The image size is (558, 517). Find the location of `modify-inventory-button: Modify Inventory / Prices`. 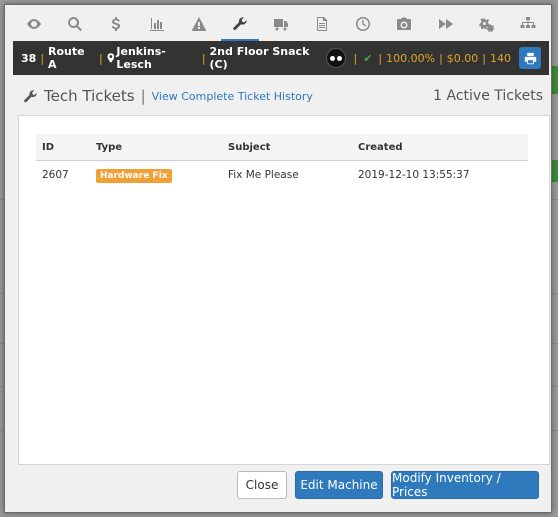

modify-inventory-button: Modify Inventory / Prices is located at coordinates (465, 485).